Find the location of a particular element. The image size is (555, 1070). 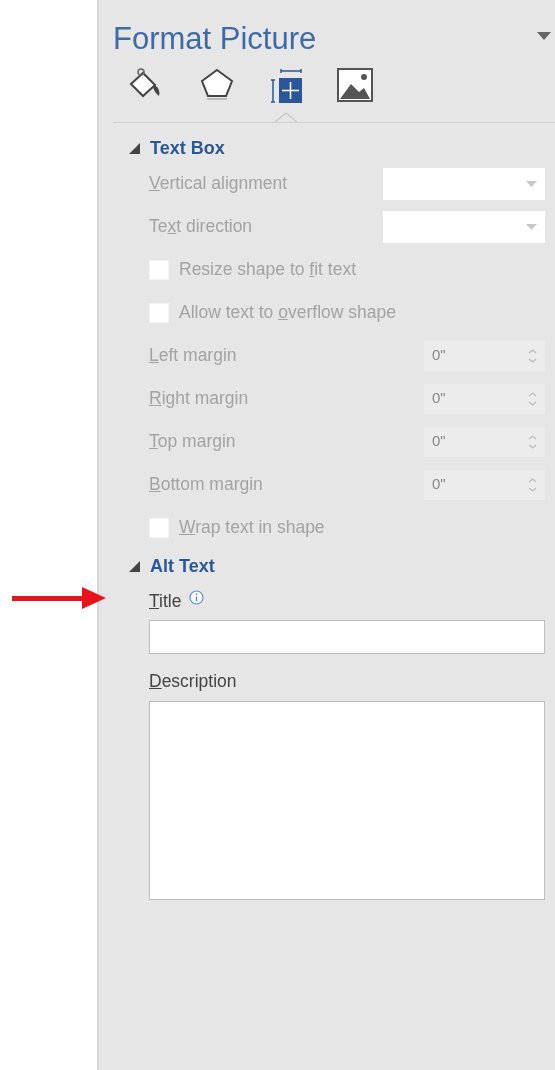

panel-title: Format Picture is located at coordinates (215, 39).